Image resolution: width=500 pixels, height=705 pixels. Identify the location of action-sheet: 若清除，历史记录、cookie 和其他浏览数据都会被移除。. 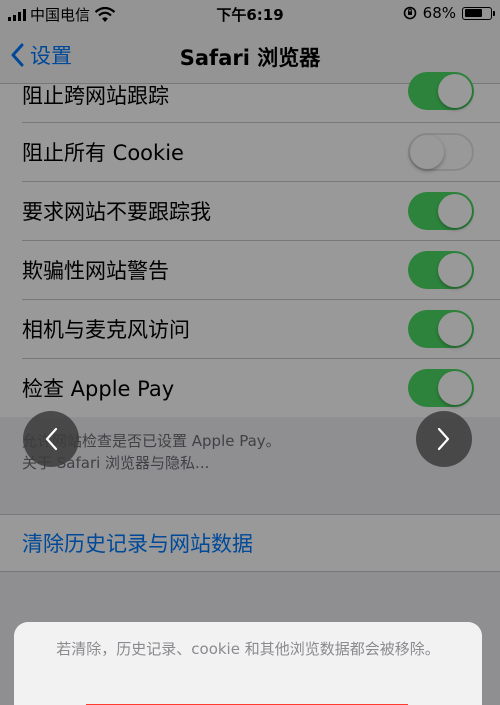
(248, 663).